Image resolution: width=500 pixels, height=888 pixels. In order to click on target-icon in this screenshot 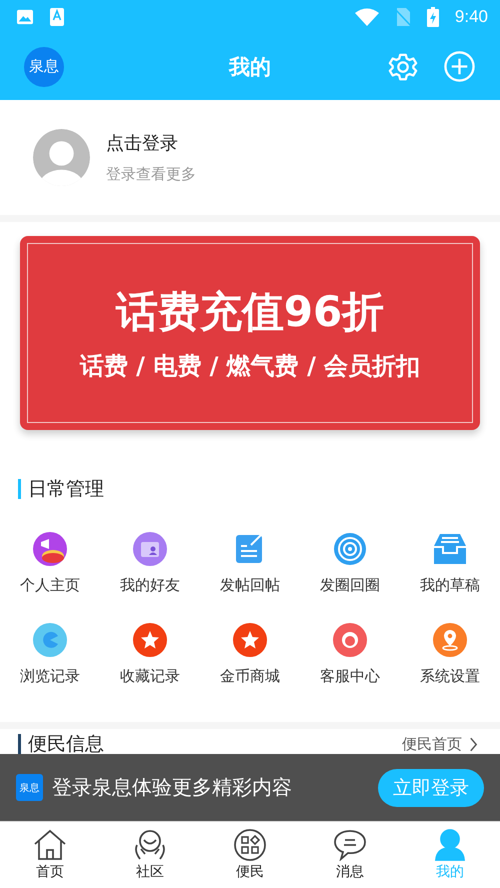, I will do `click(350, 549)`.